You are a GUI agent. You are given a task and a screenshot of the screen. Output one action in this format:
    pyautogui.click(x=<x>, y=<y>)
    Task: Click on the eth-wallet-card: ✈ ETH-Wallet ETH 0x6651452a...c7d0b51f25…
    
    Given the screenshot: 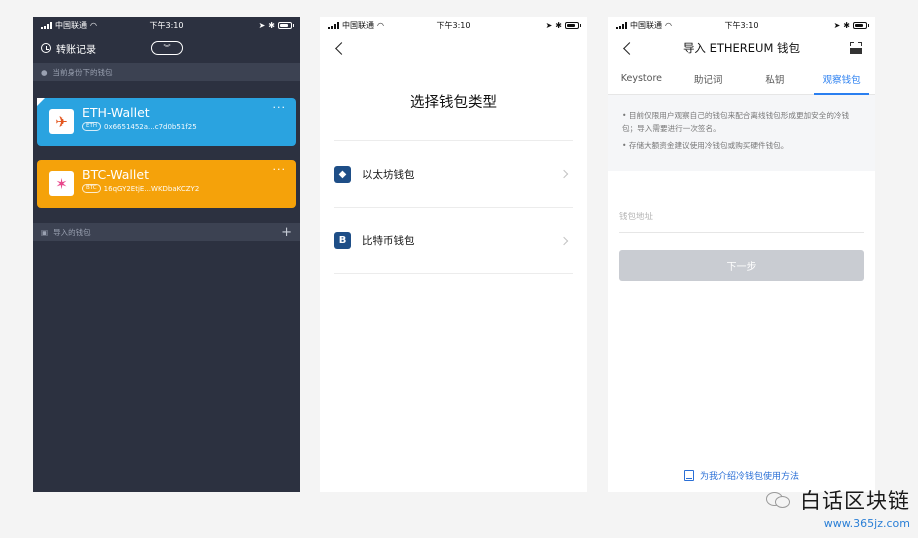 What is the action you would take?
    pyautogui.click(x=166, y=122)
    